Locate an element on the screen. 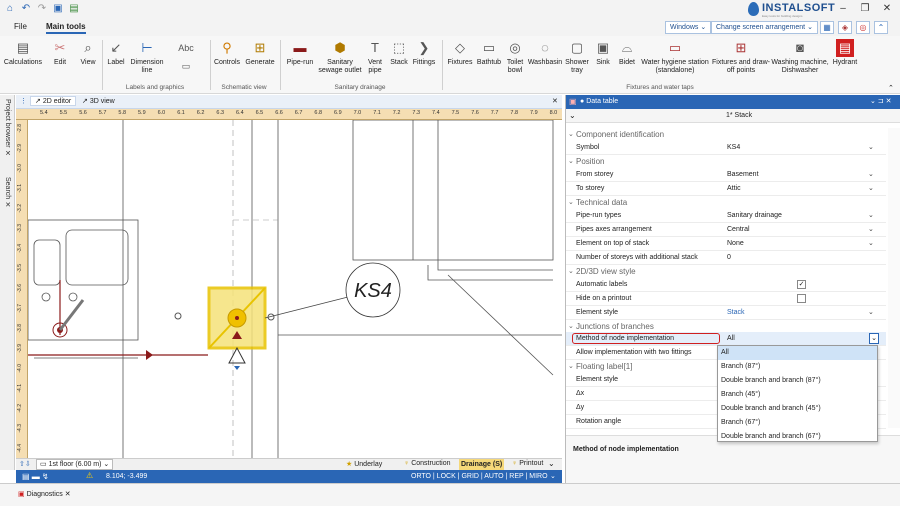 Image resolution: width=900 pixels, height=506 pixels. printout-toggle: ♀ Printout is located at coordinates (527, 463).